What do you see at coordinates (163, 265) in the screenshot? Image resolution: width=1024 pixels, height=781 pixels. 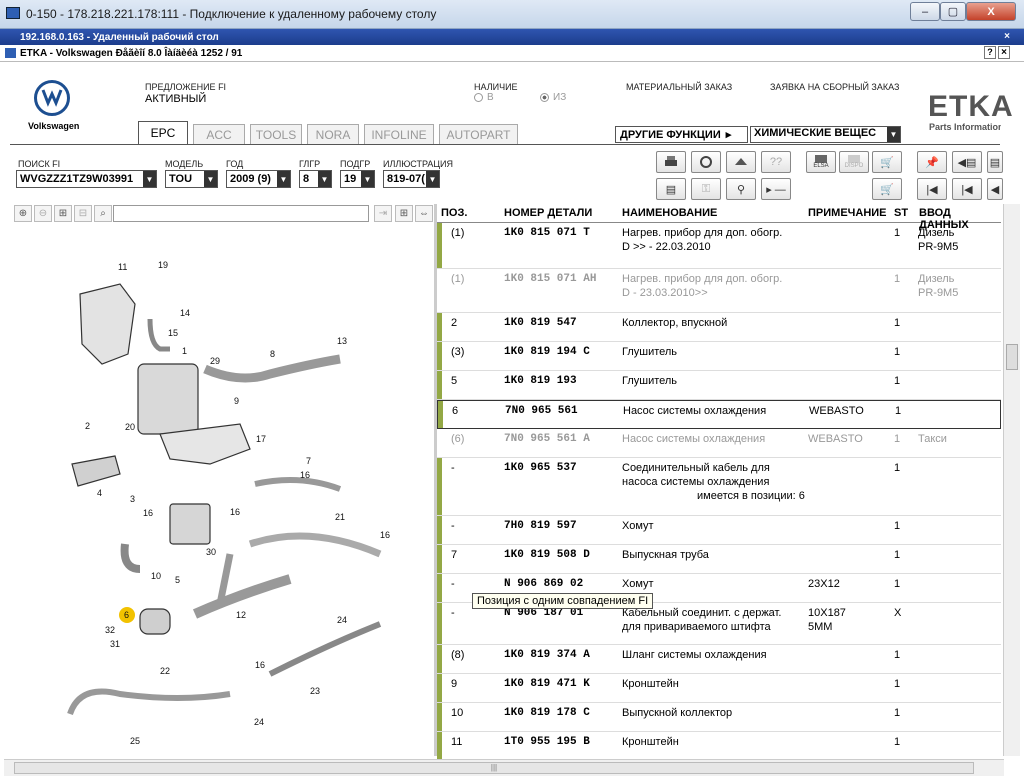 I see `diagram-callout: 19` at bounding box center [163, 265].